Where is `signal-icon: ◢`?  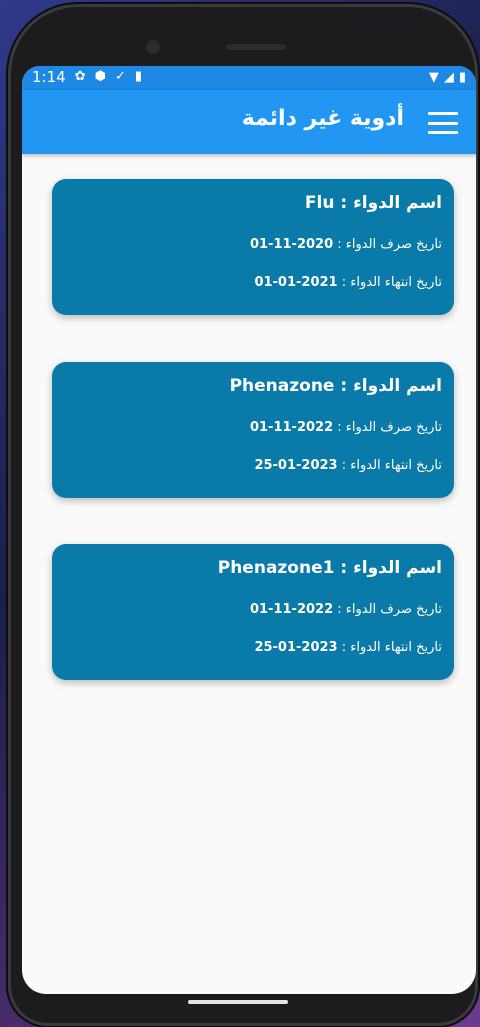
signal-icon: ◢ is located at coordinates (448, 77).